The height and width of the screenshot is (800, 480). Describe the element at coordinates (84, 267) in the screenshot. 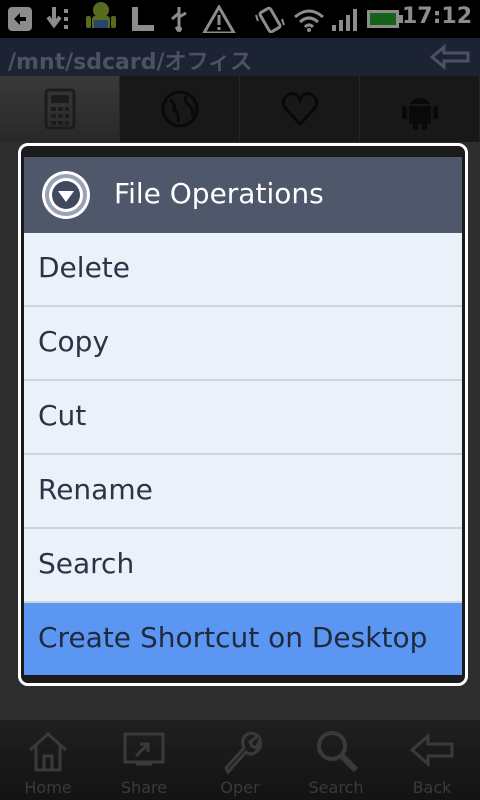

I see `menu-item-label: Delete` at that location.